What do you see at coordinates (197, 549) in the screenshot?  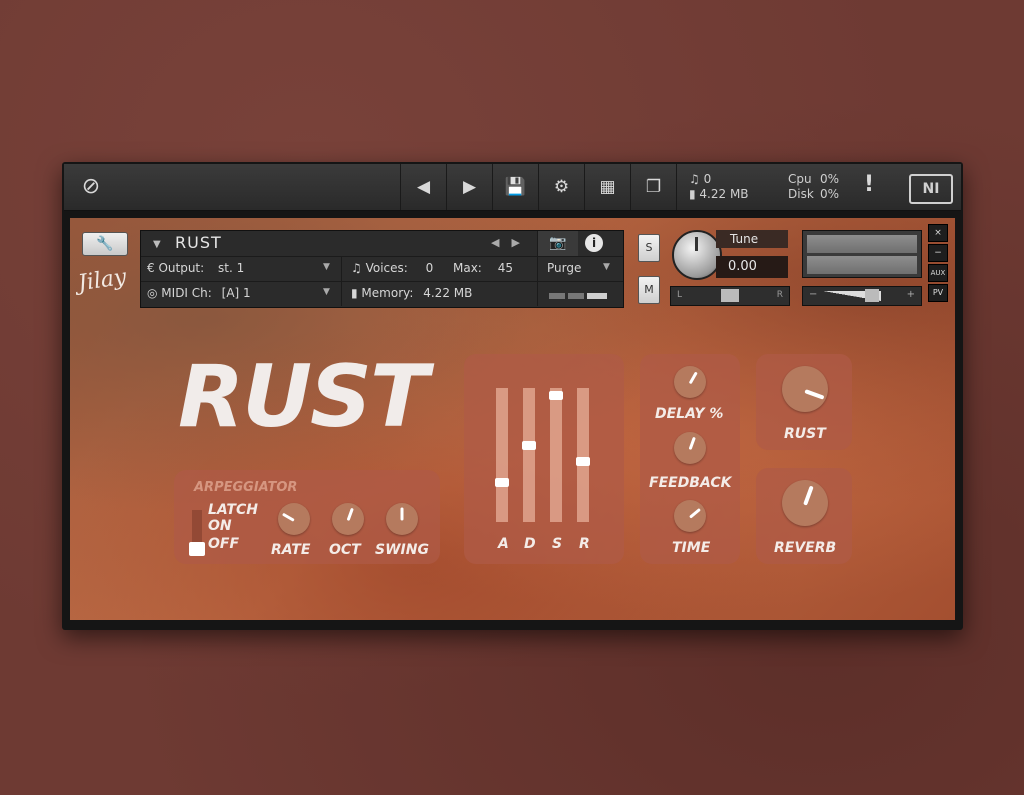 I see `latch-switch-handle` at bounding box center [197, 549].